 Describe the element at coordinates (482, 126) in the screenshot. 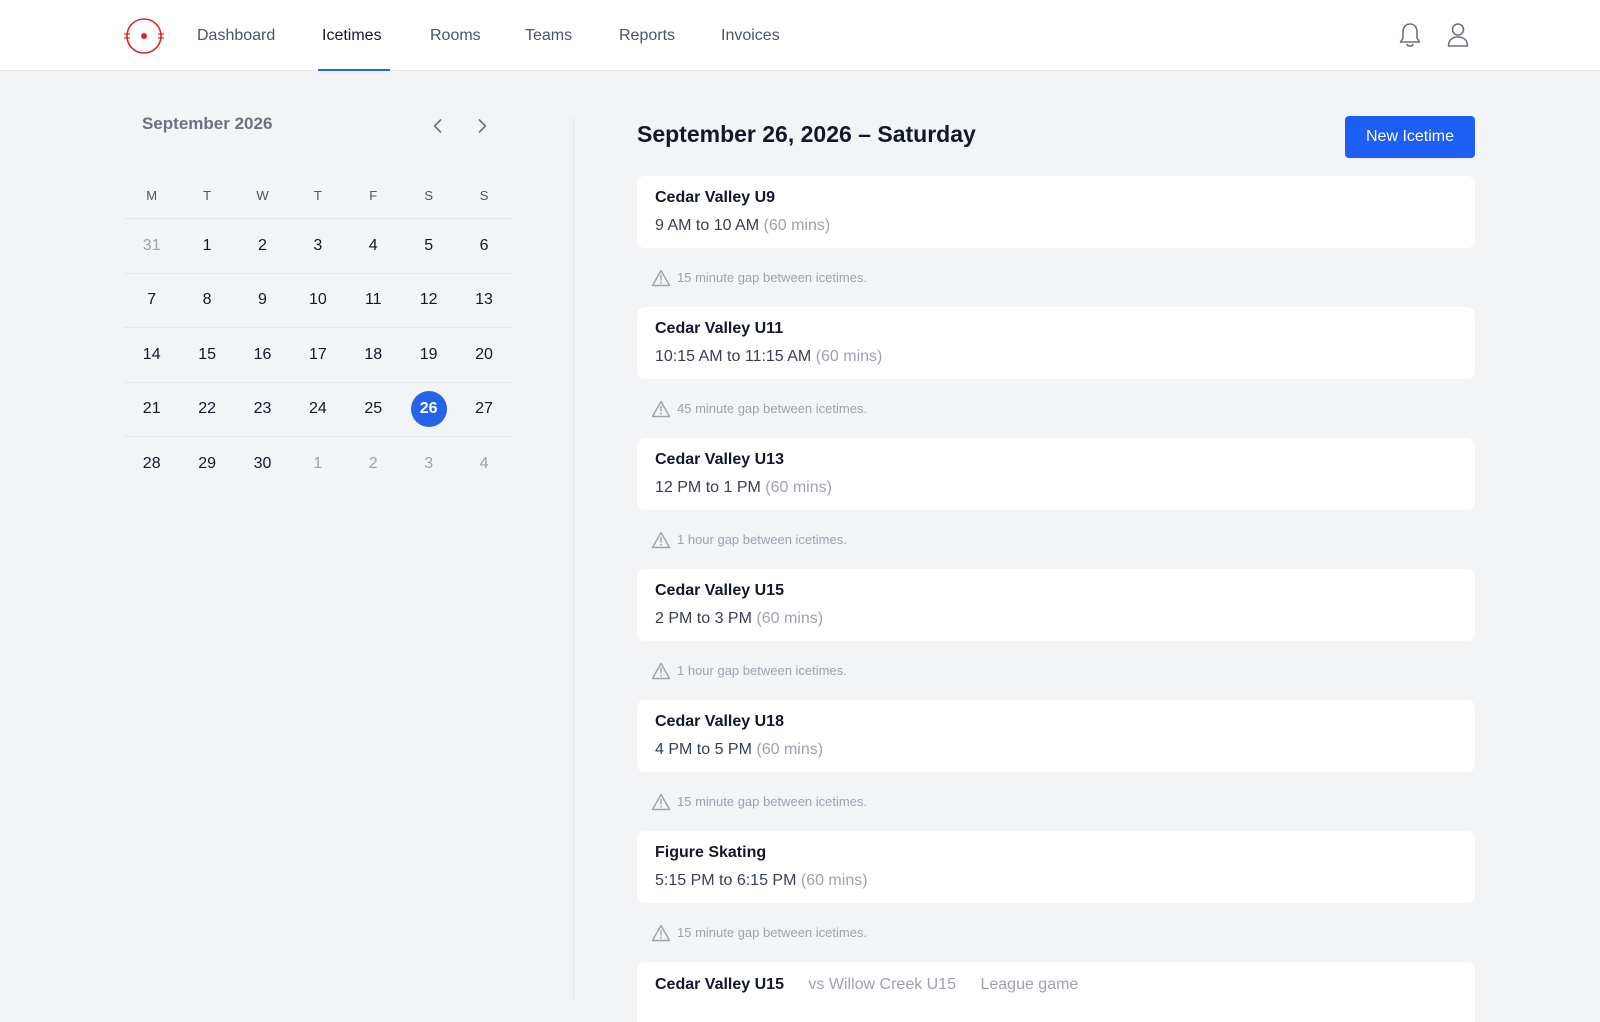

I see `chevron-right-icon` at that location.